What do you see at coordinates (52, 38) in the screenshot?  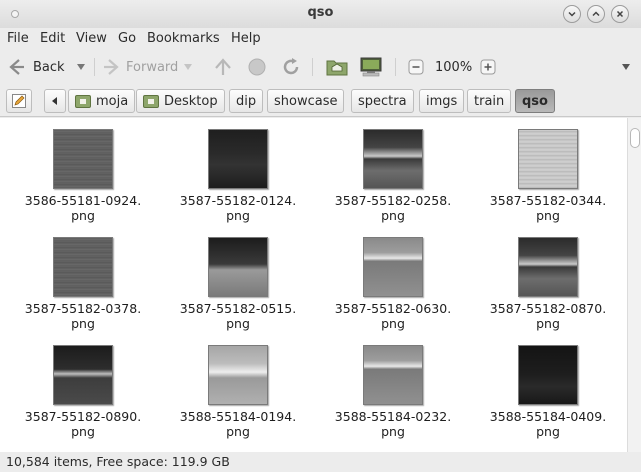 I see `menu-edit: Edit` at bounding box center [52, 38].